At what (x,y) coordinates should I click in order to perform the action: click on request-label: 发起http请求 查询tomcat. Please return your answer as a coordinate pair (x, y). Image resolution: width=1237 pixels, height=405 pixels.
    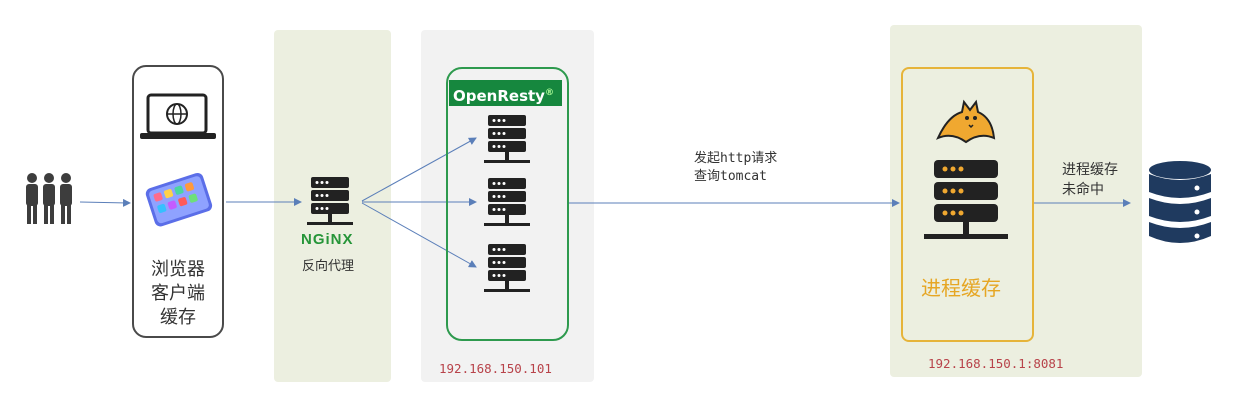
    Looking at the image, I should click on (735, 168).